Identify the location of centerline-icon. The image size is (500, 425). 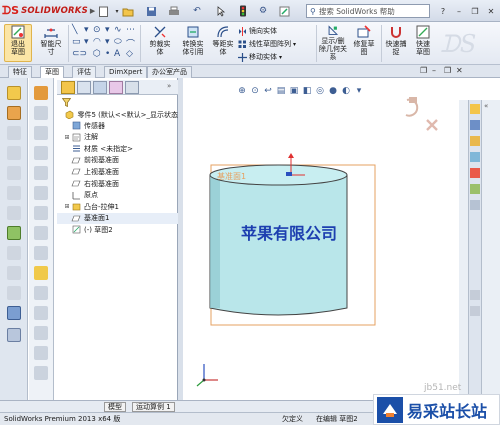
(41, 233).